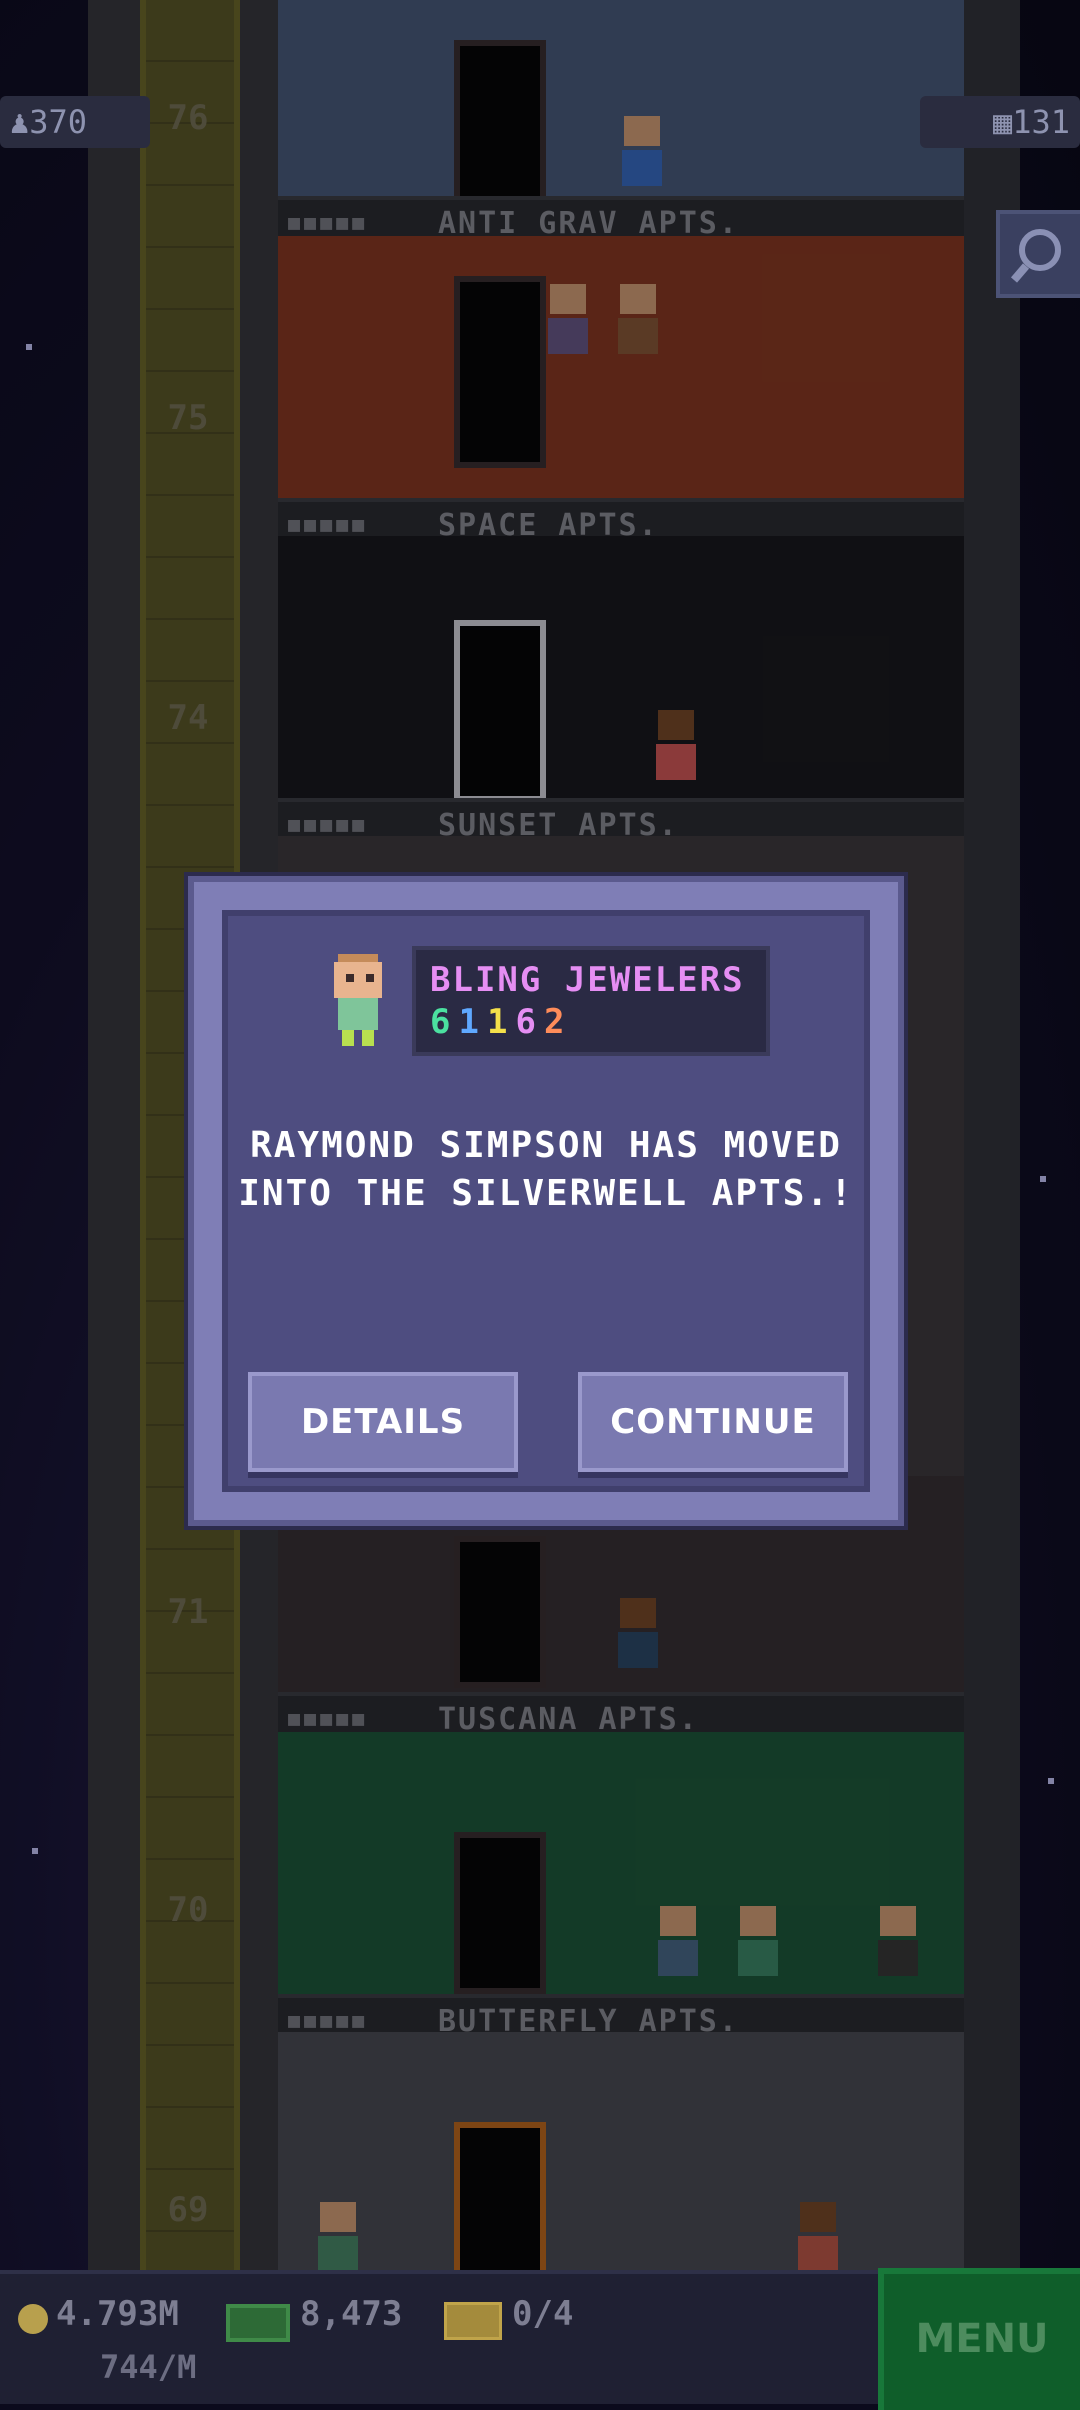  I want to click on ticket-icon, so click(473, 2321).